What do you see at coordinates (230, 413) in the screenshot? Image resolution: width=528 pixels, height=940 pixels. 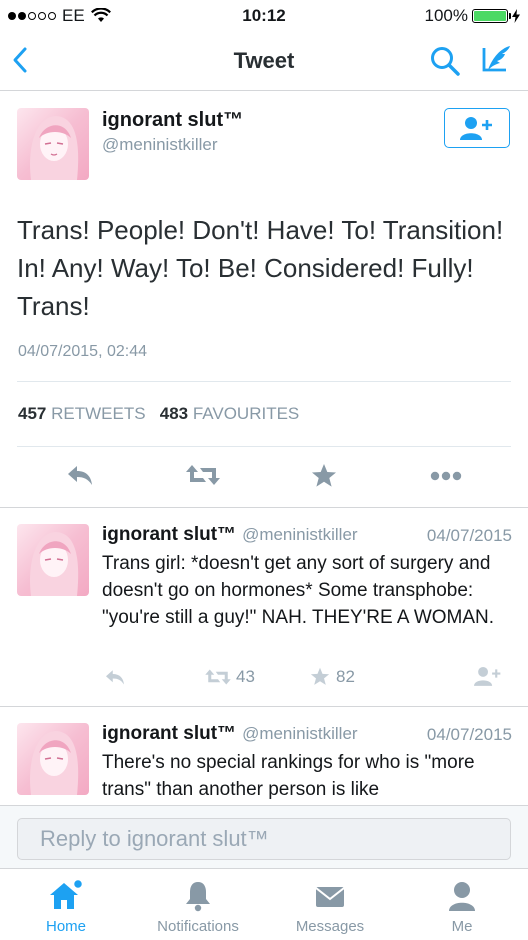 I see `favourites-stat: 483 FAVOURITES` at bounding box center [230, 413].